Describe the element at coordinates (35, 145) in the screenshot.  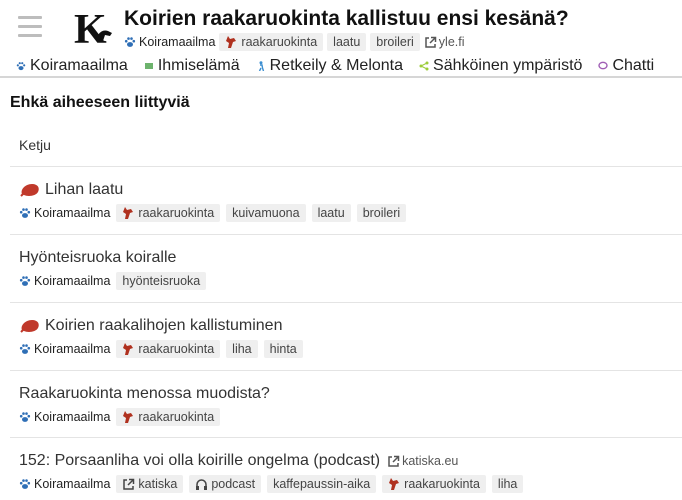
I see `column-header-topic: Ketju` at that location.